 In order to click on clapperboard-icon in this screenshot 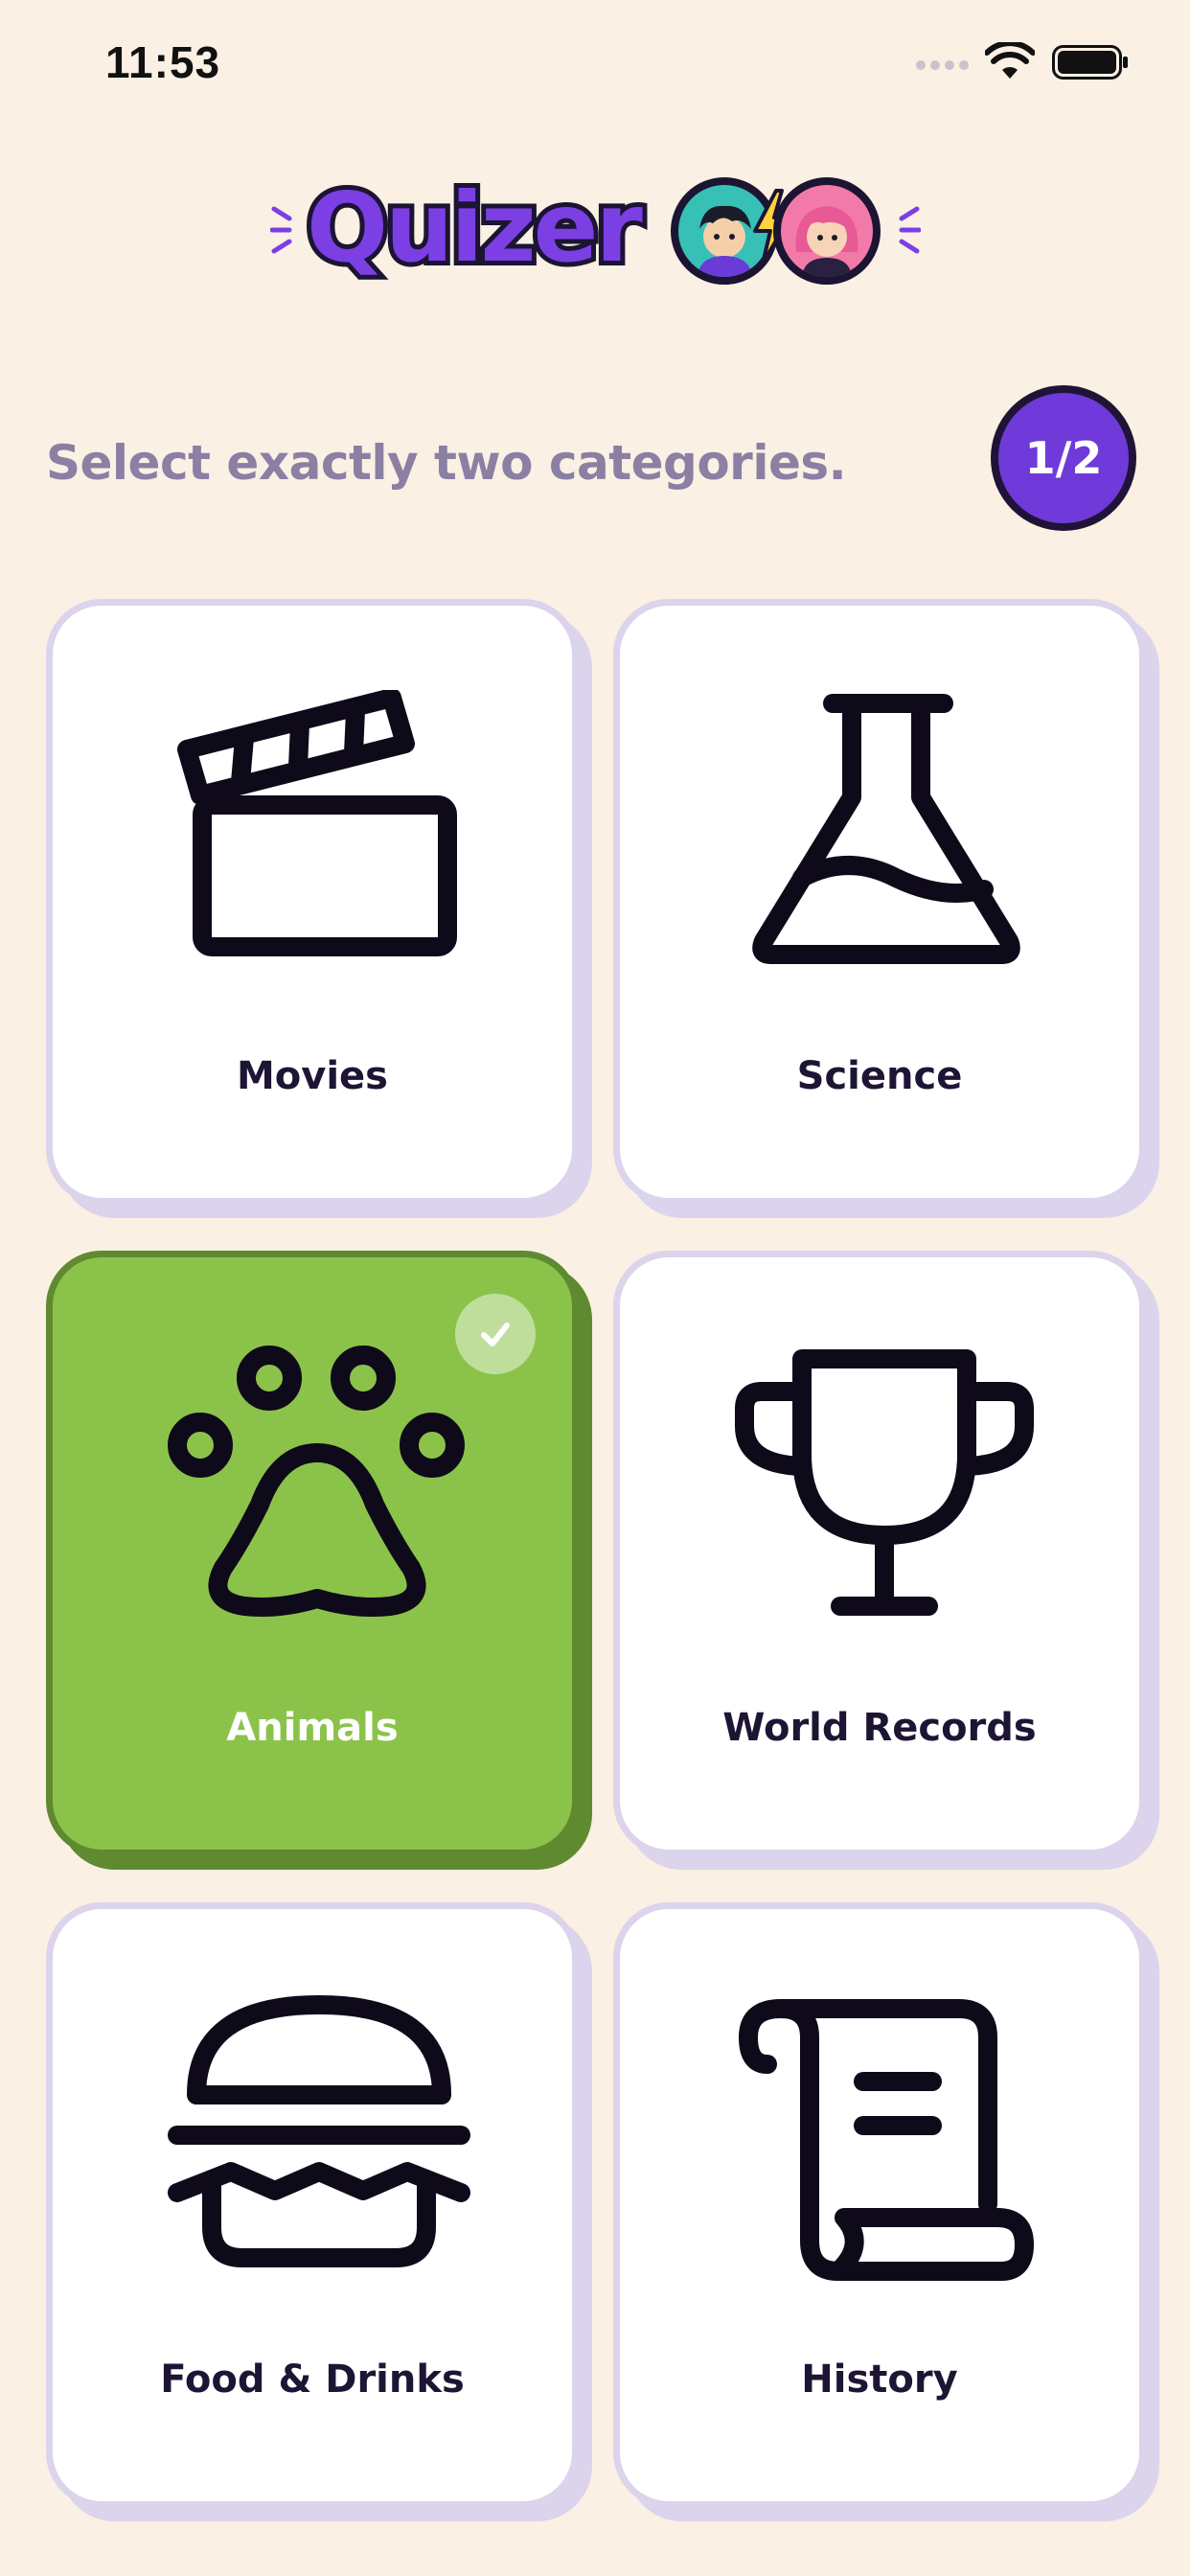, I will do `click(317, 823)`.